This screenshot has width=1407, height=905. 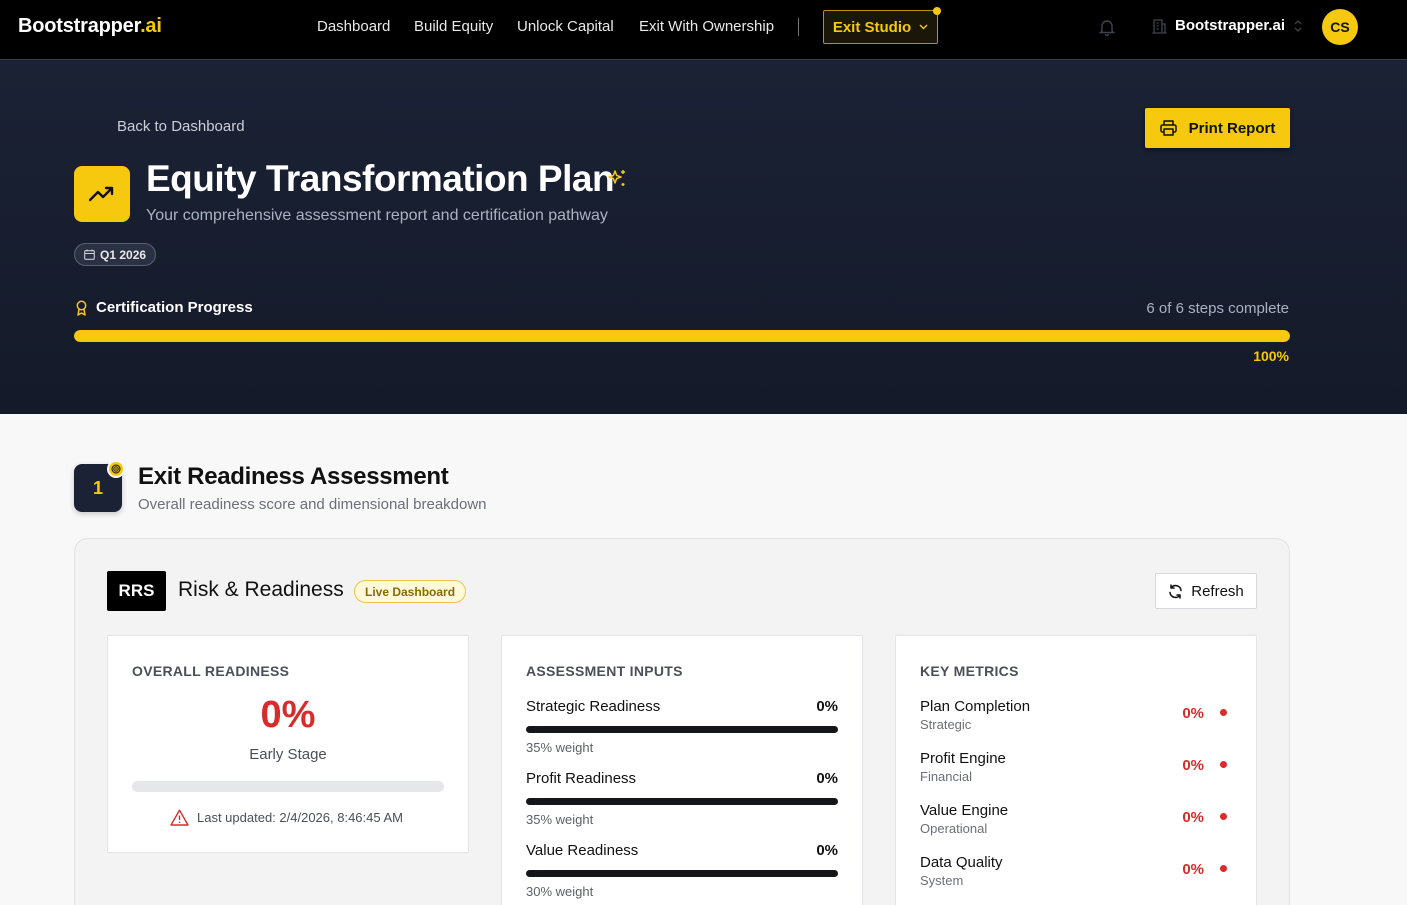 What do you see at coordinates (102, 194) in the screenshot?
I see `trending-up-icon` at bounding box center [102, 194].